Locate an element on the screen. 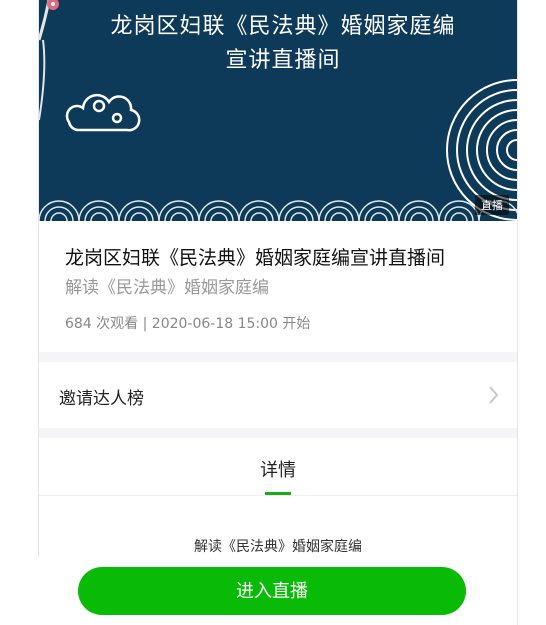 The height and width of the screenshot is (625, 546). banner-title-line2: 宣讲直播间 is located at coordinates (283, 60).